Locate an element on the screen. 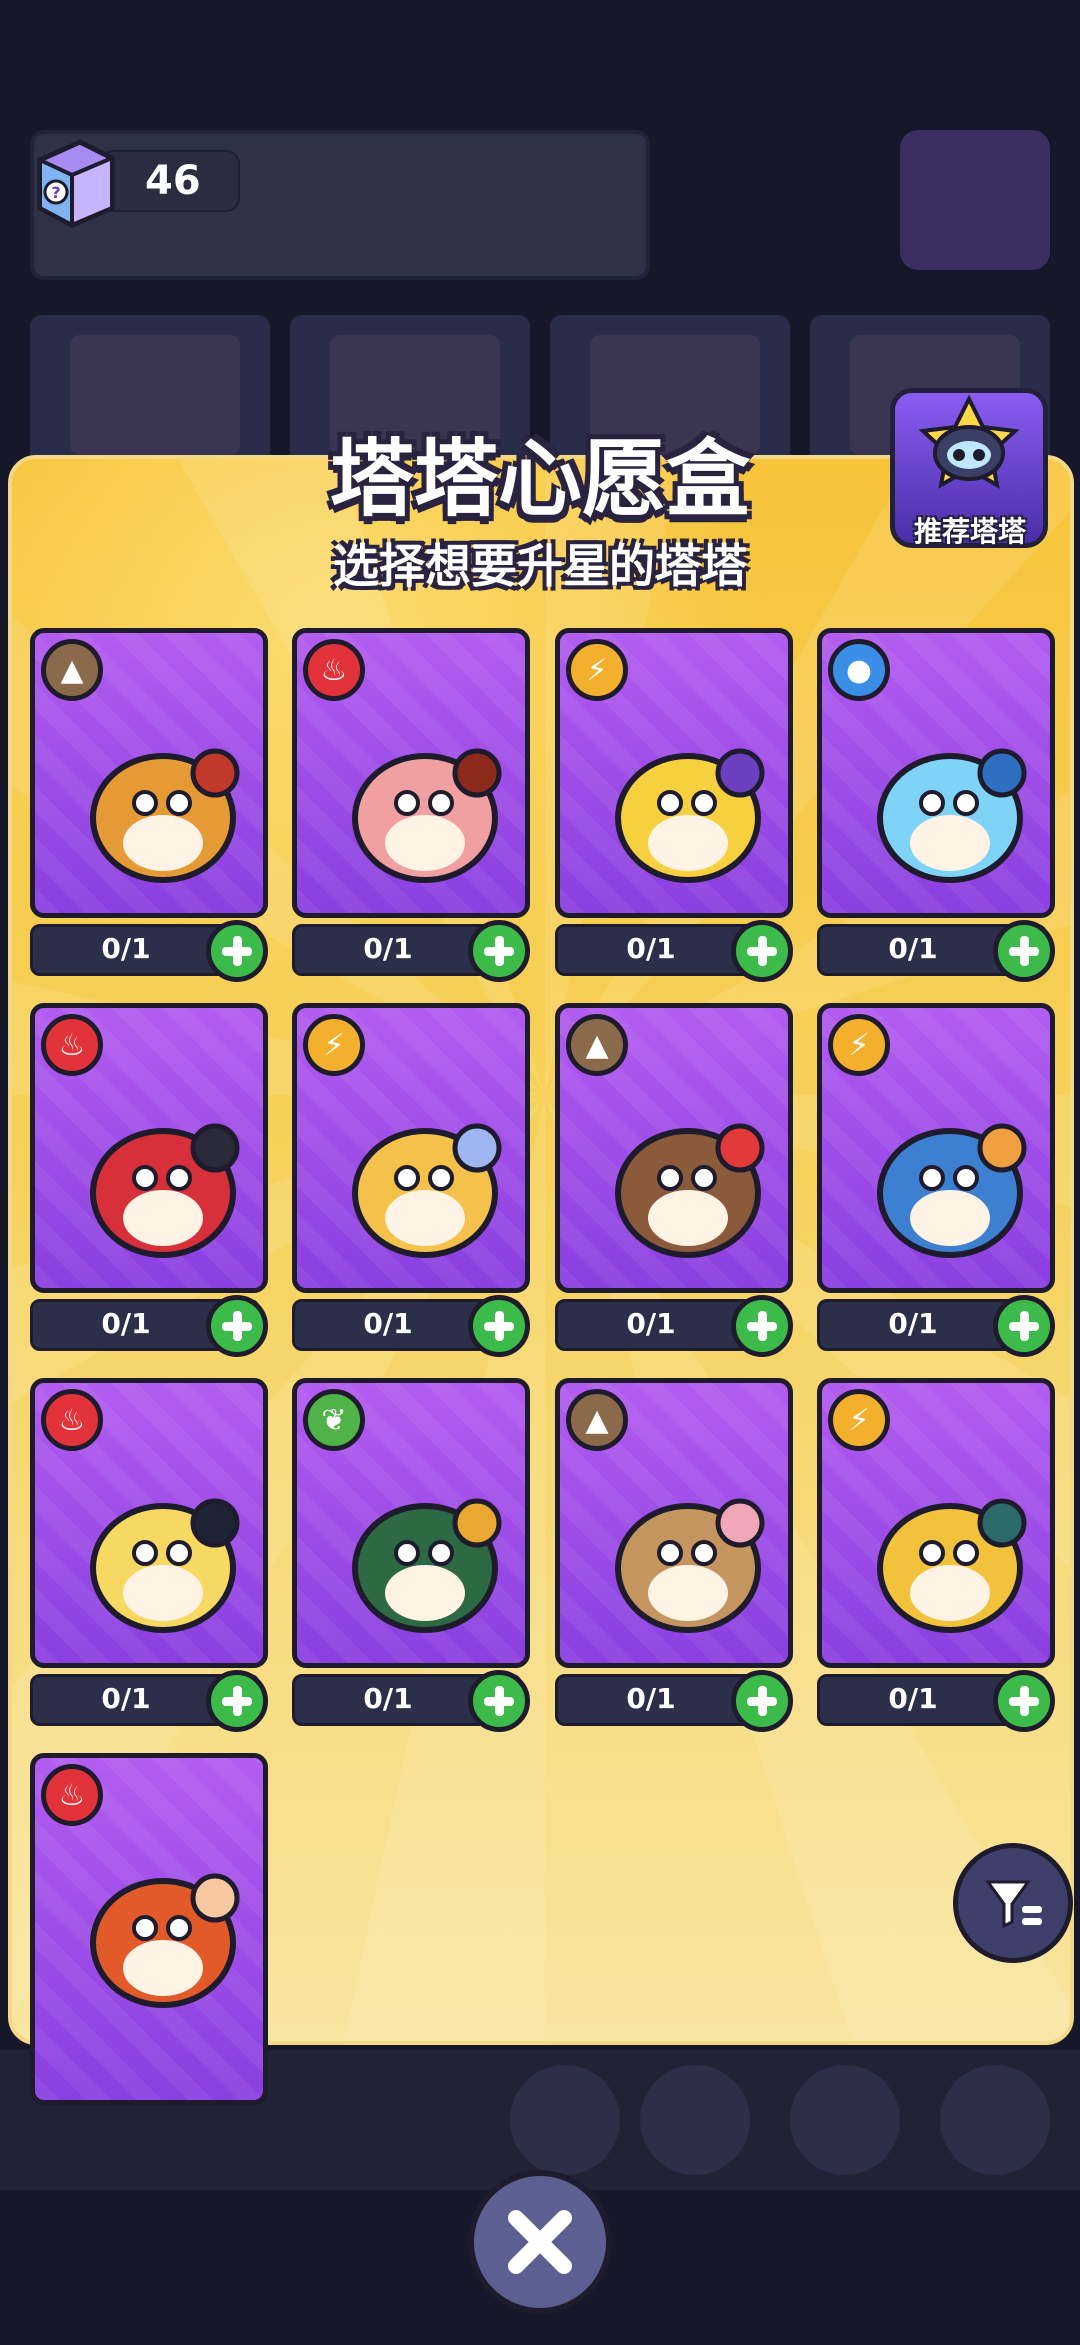 Image resolution: width=1080 pixels, height=2345 pixels. filter-icon is located at coordinates (1013, 1904).